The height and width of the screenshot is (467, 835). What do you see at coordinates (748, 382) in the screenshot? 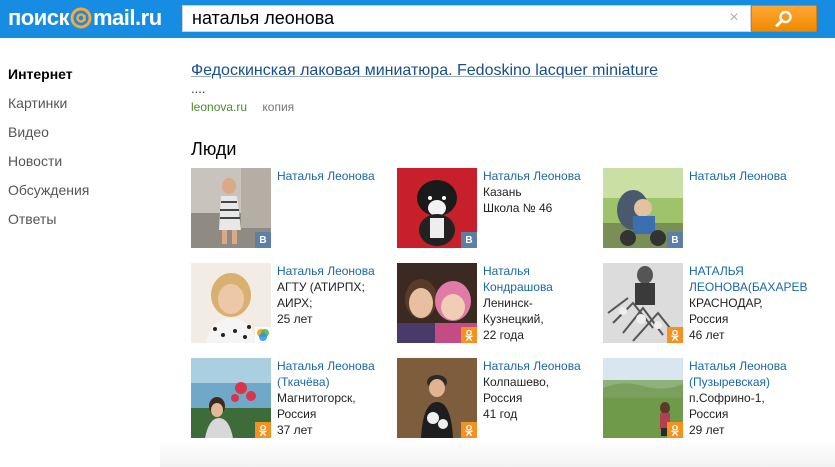
I see `person-name-link-cont: (Пузыревская)` at bounding box center [748, 382].